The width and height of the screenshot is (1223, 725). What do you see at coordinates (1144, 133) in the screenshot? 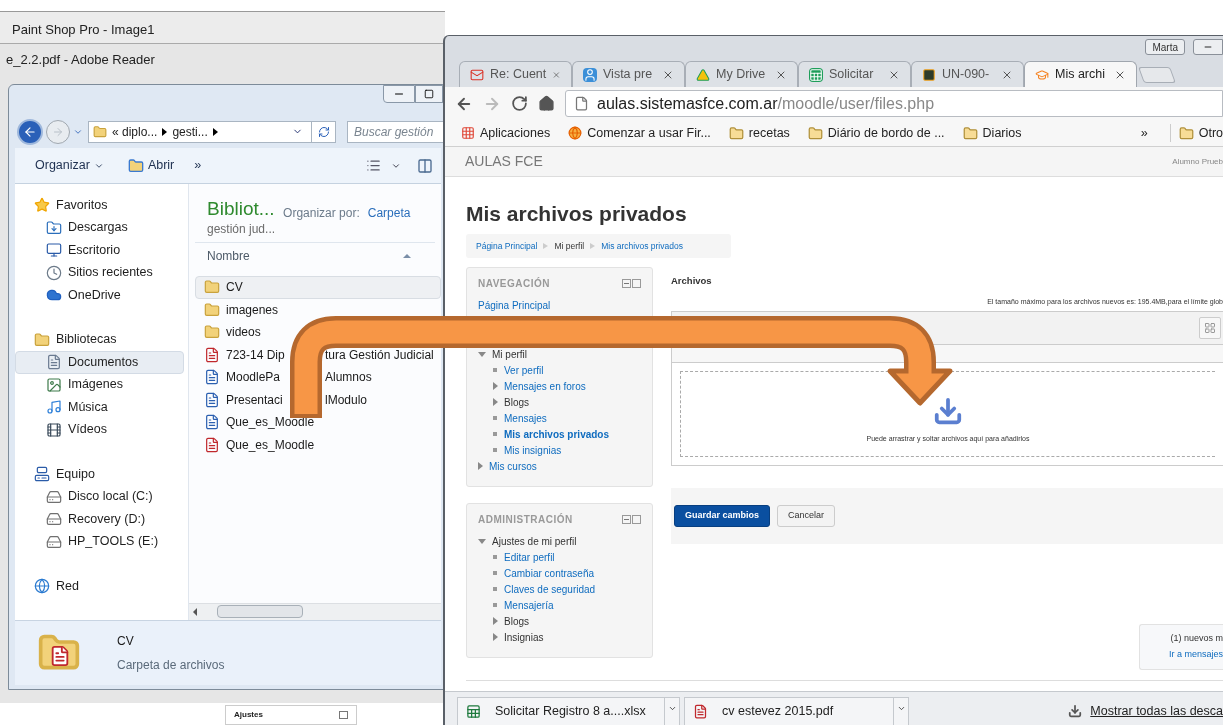
I see `more-bookmarks-button: »` at bounding box center [1144, 133].